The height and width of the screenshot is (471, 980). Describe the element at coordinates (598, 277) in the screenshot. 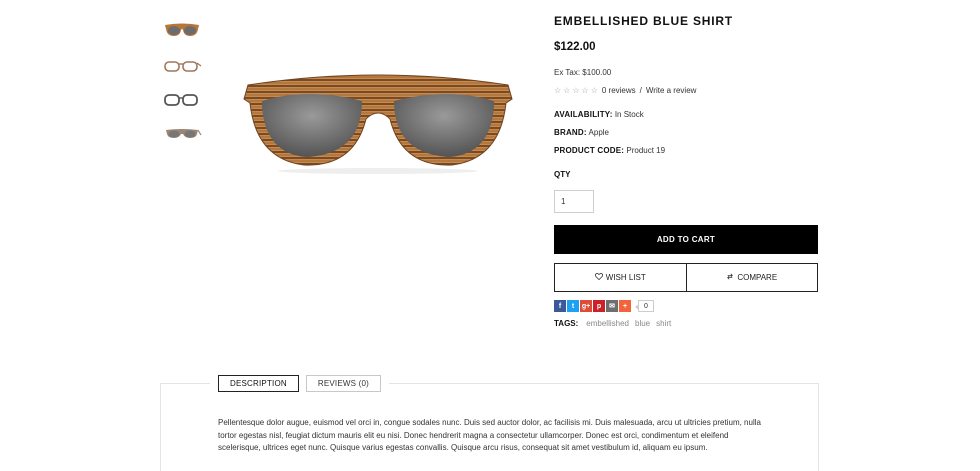

I see `heart-icon` at that location.